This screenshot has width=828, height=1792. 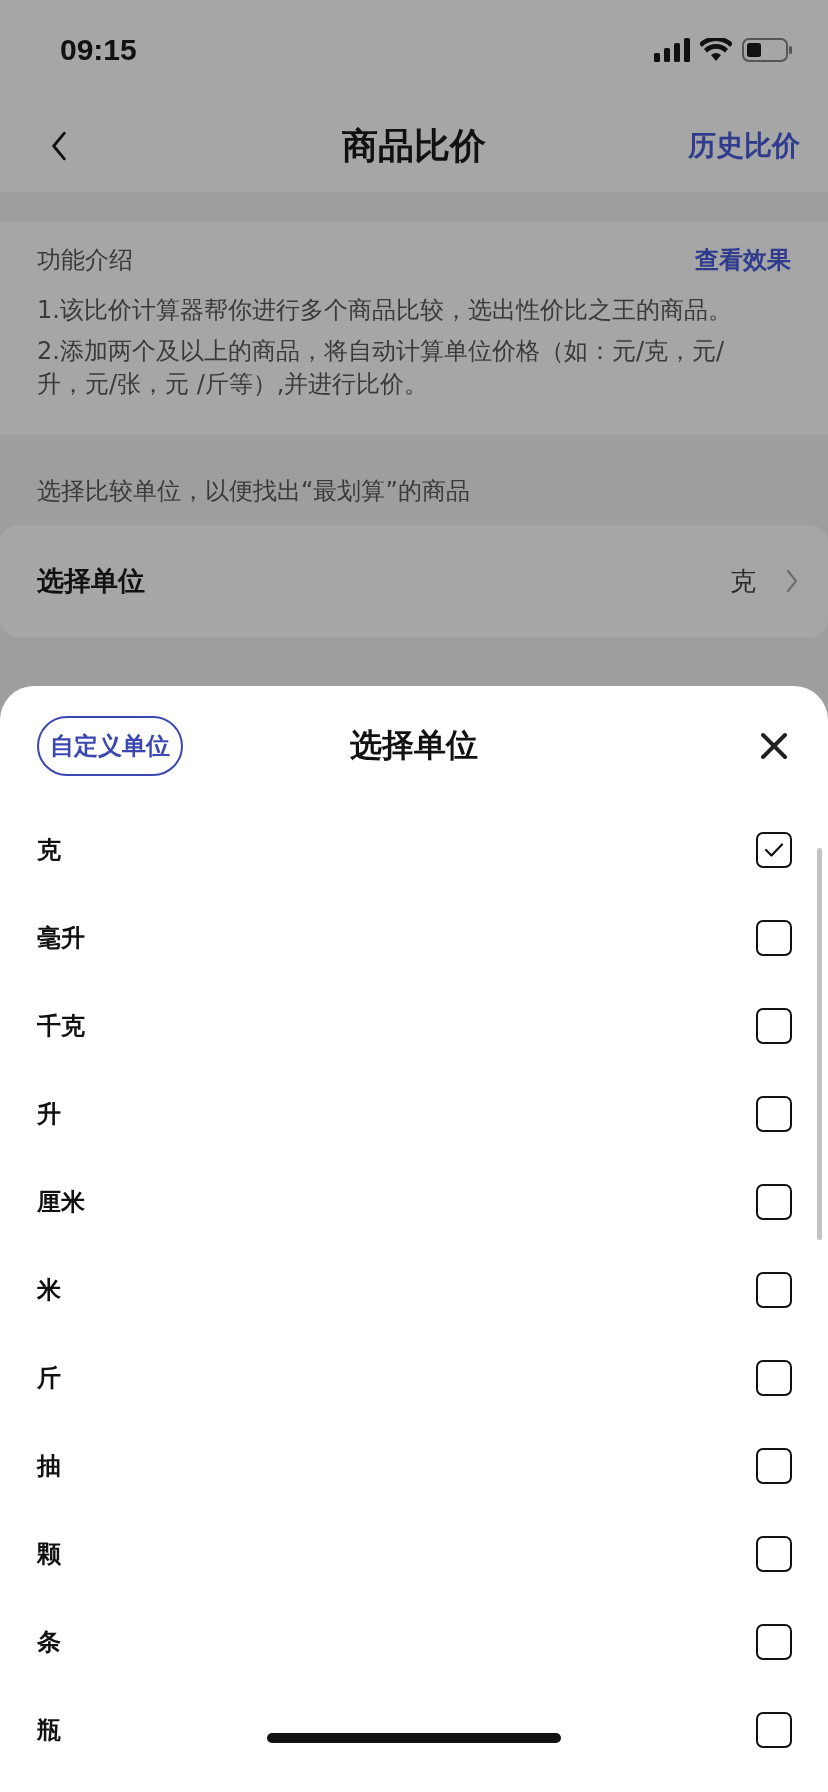 What do you see at coordinates (774, 746) in the screenshot?
I see `close-icon` at bounding box center [774, 746].